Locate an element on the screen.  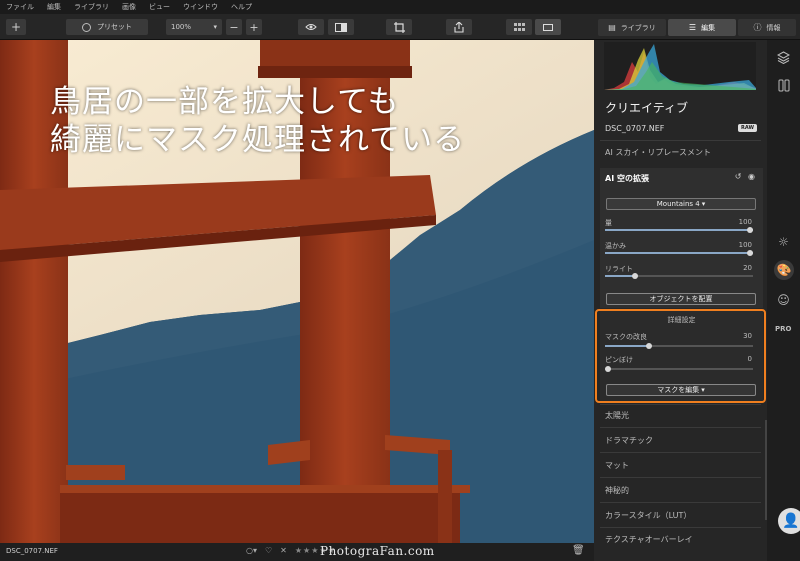
tab-info-label: 情報 is located at coordinates (773, 27).